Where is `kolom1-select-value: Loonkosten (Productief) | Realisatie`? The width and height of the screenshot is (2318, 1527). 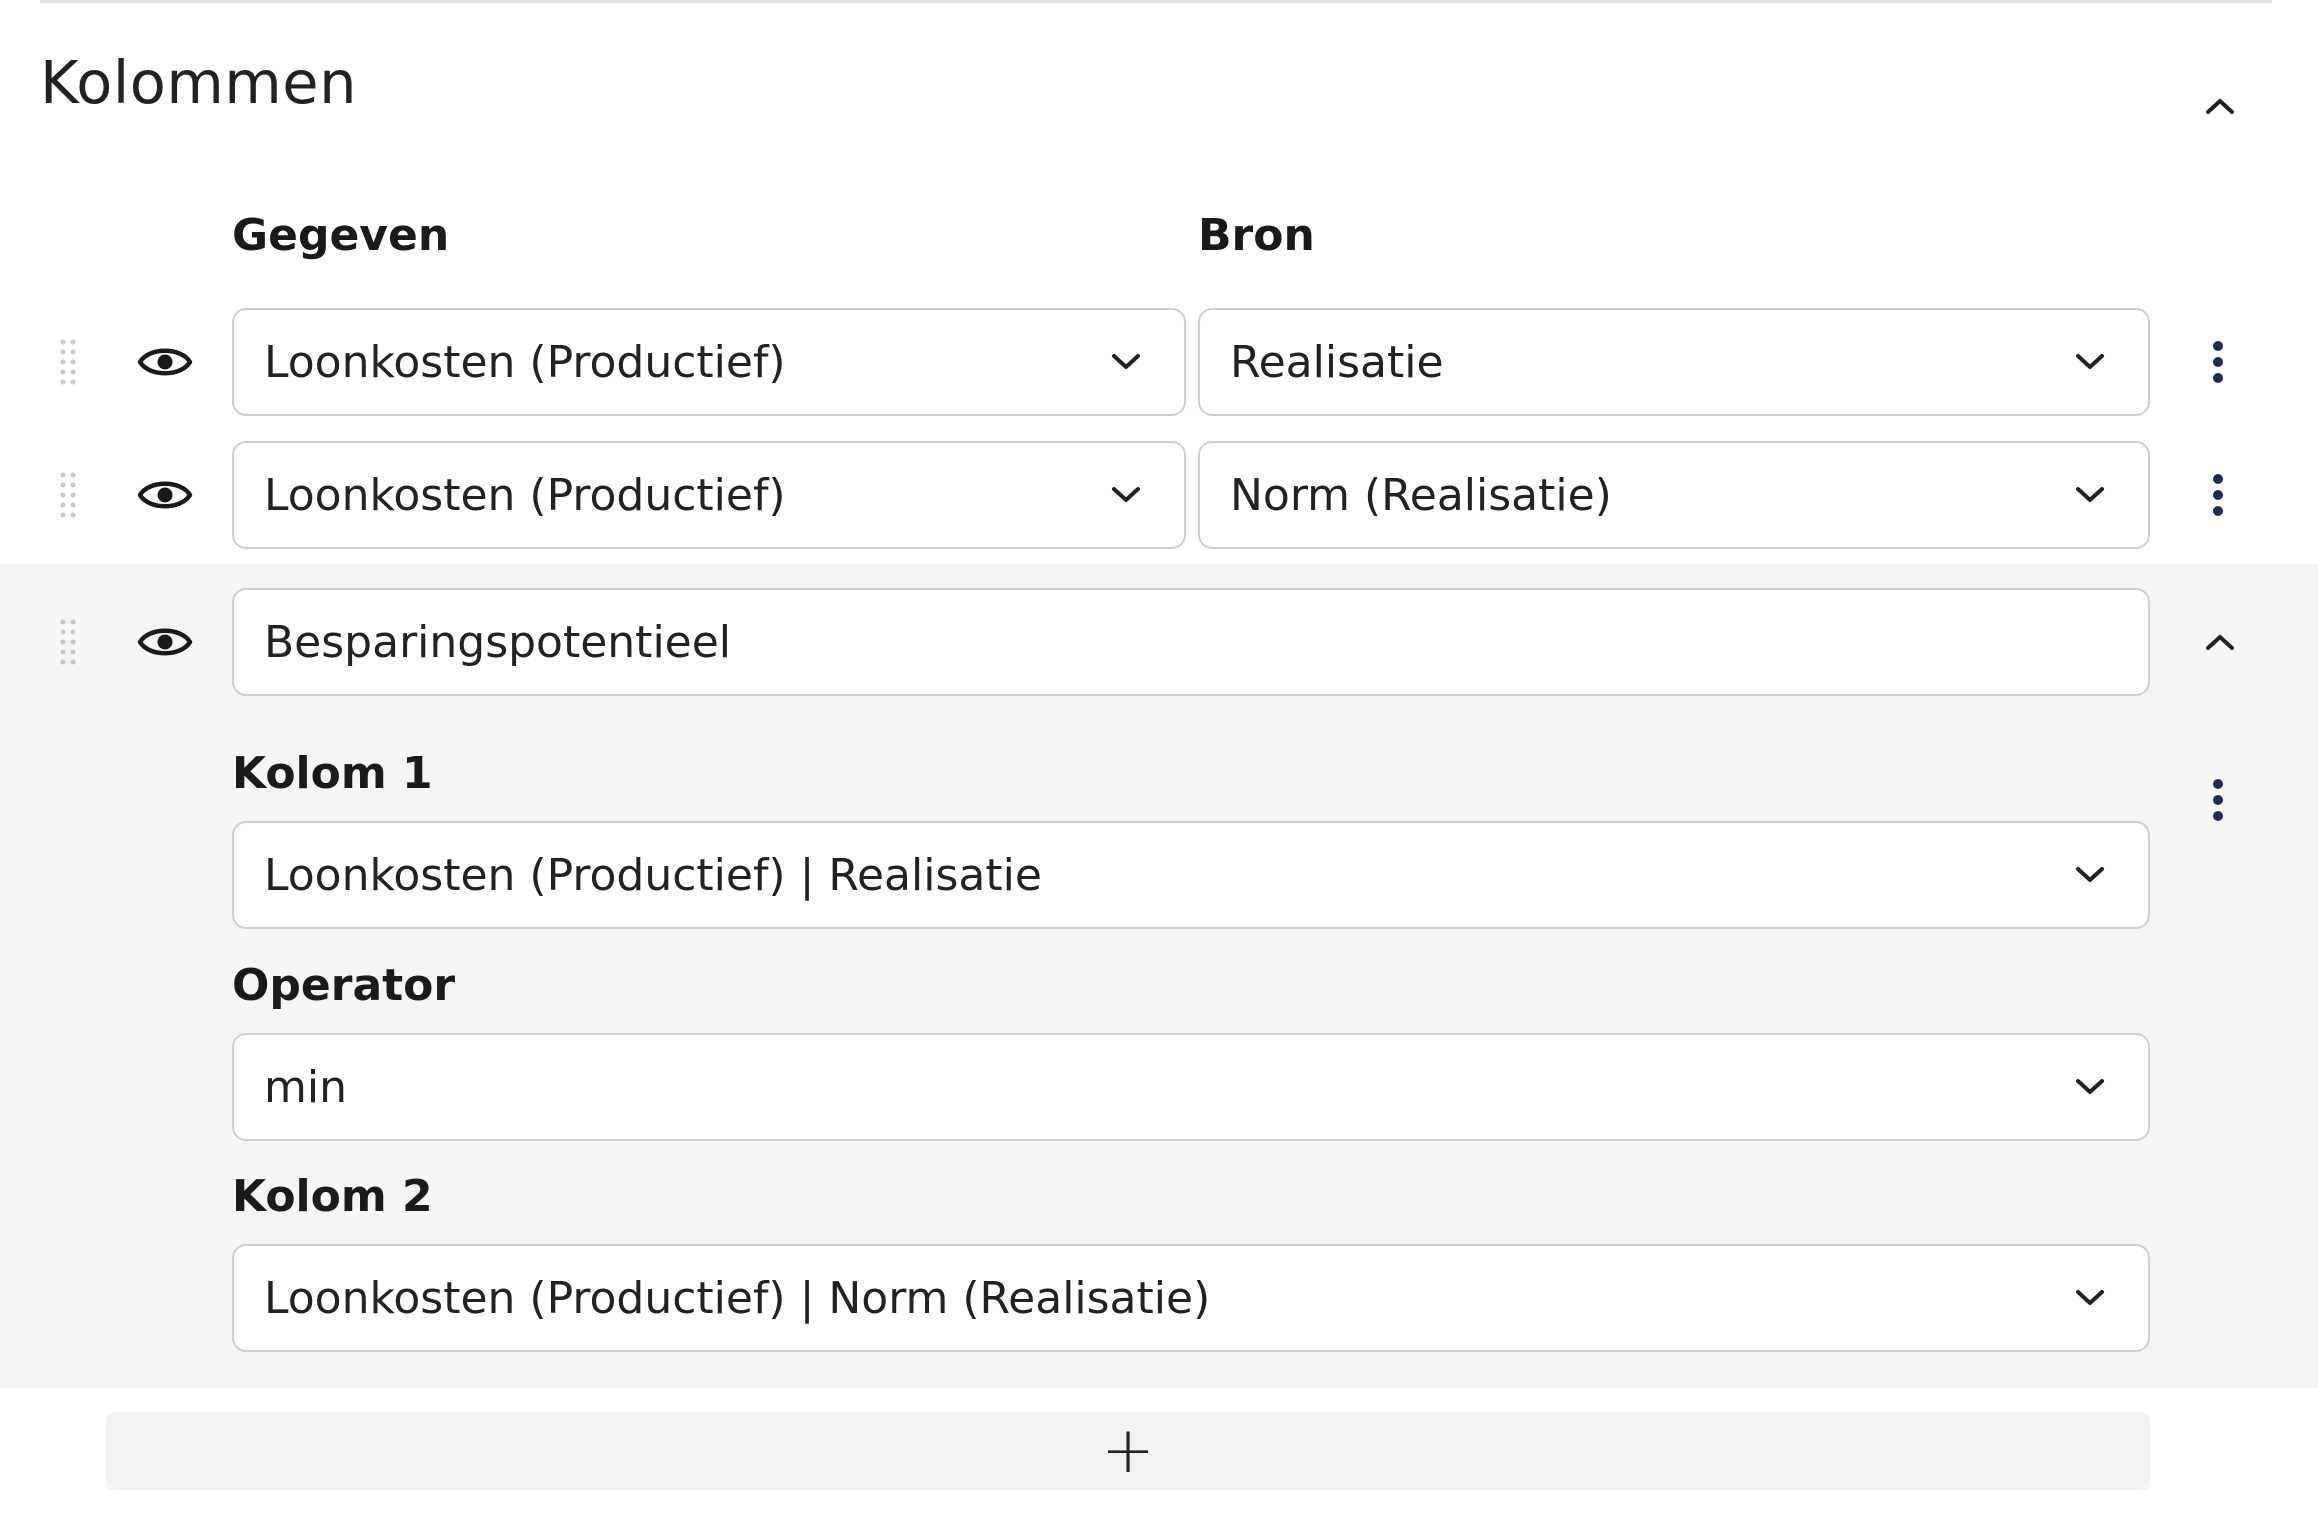 kolom1-select-value: Loonkosten (Productief) | Realisatie is located at coordinates (653, 875).